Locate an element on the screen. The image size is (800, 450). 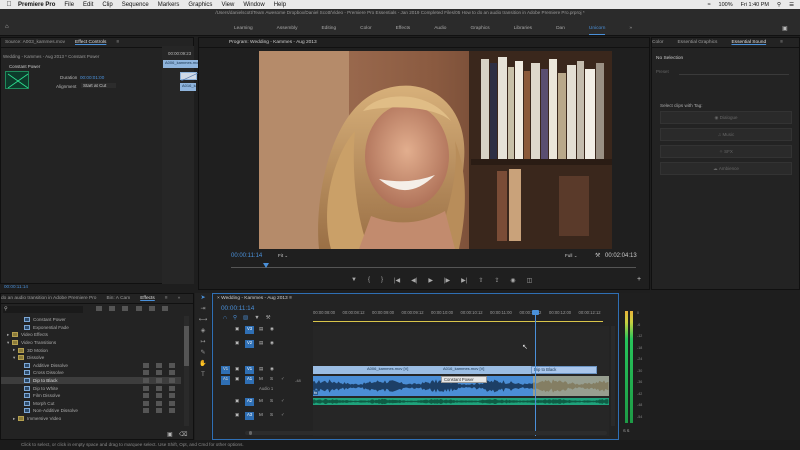
trash-icon: ⌫ is located at coordinates (183, 434).